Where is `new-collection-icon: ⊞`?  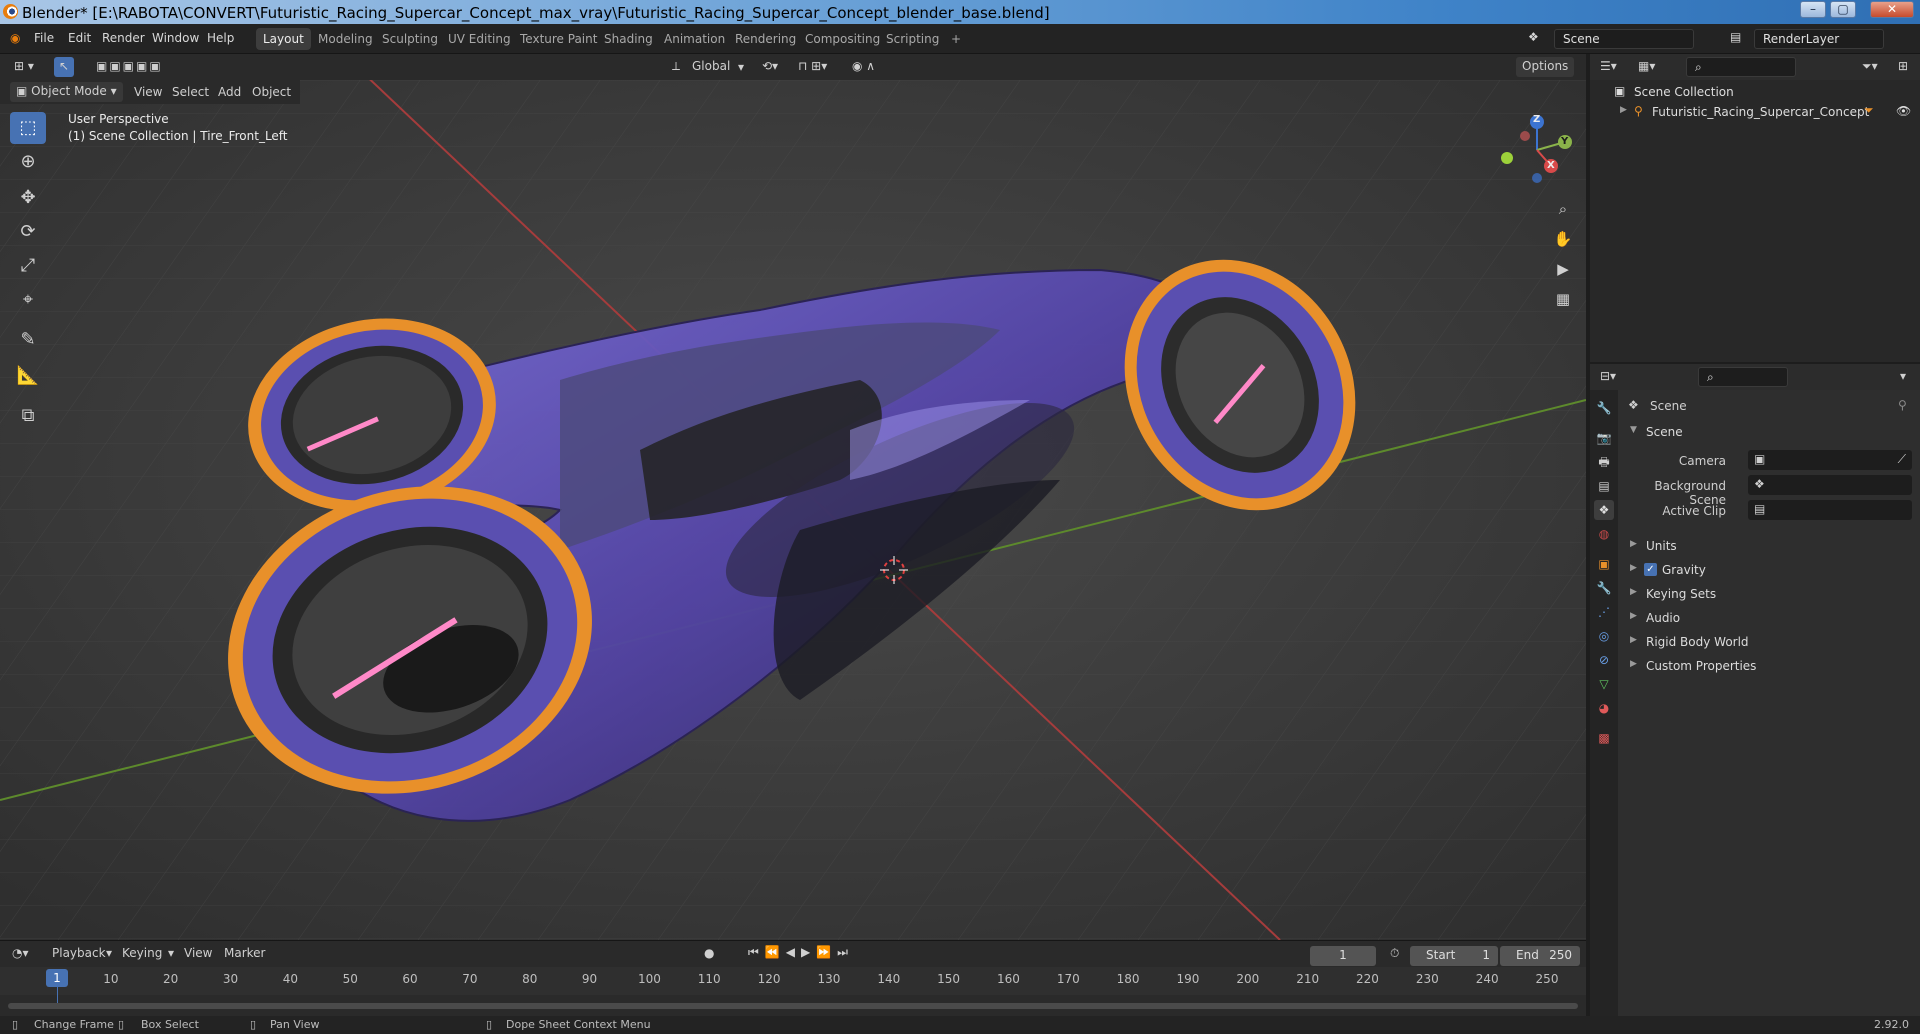
new-collection-icon: ⊞ is located at coordinates (1903, 66).